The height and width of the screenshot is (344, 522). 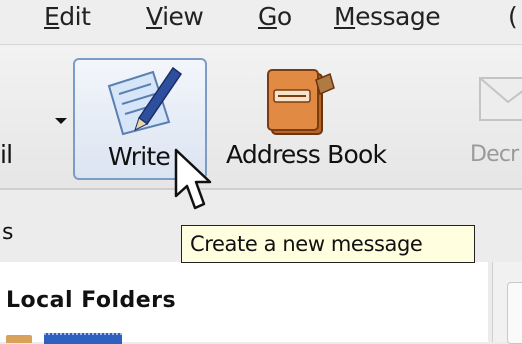 I want to click on folder-icon, so click(x=83, y=338).